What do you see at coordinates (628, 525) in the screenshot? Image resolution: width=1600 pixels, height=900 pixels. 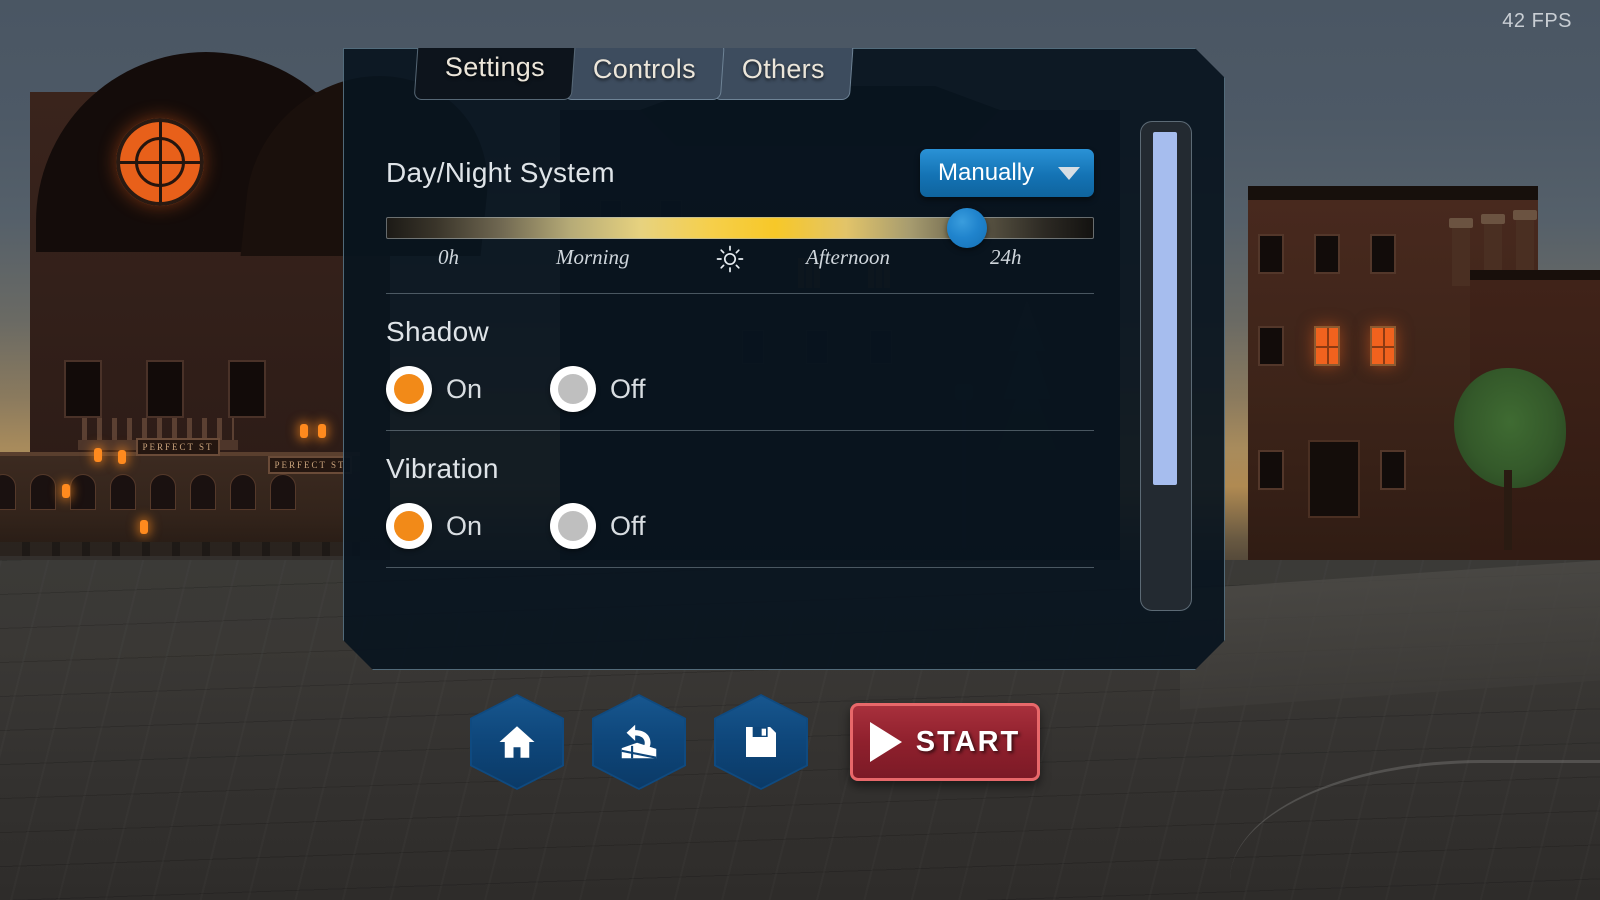 I see `vibration-option-off-label: Off` at bounding box center [628, 525].